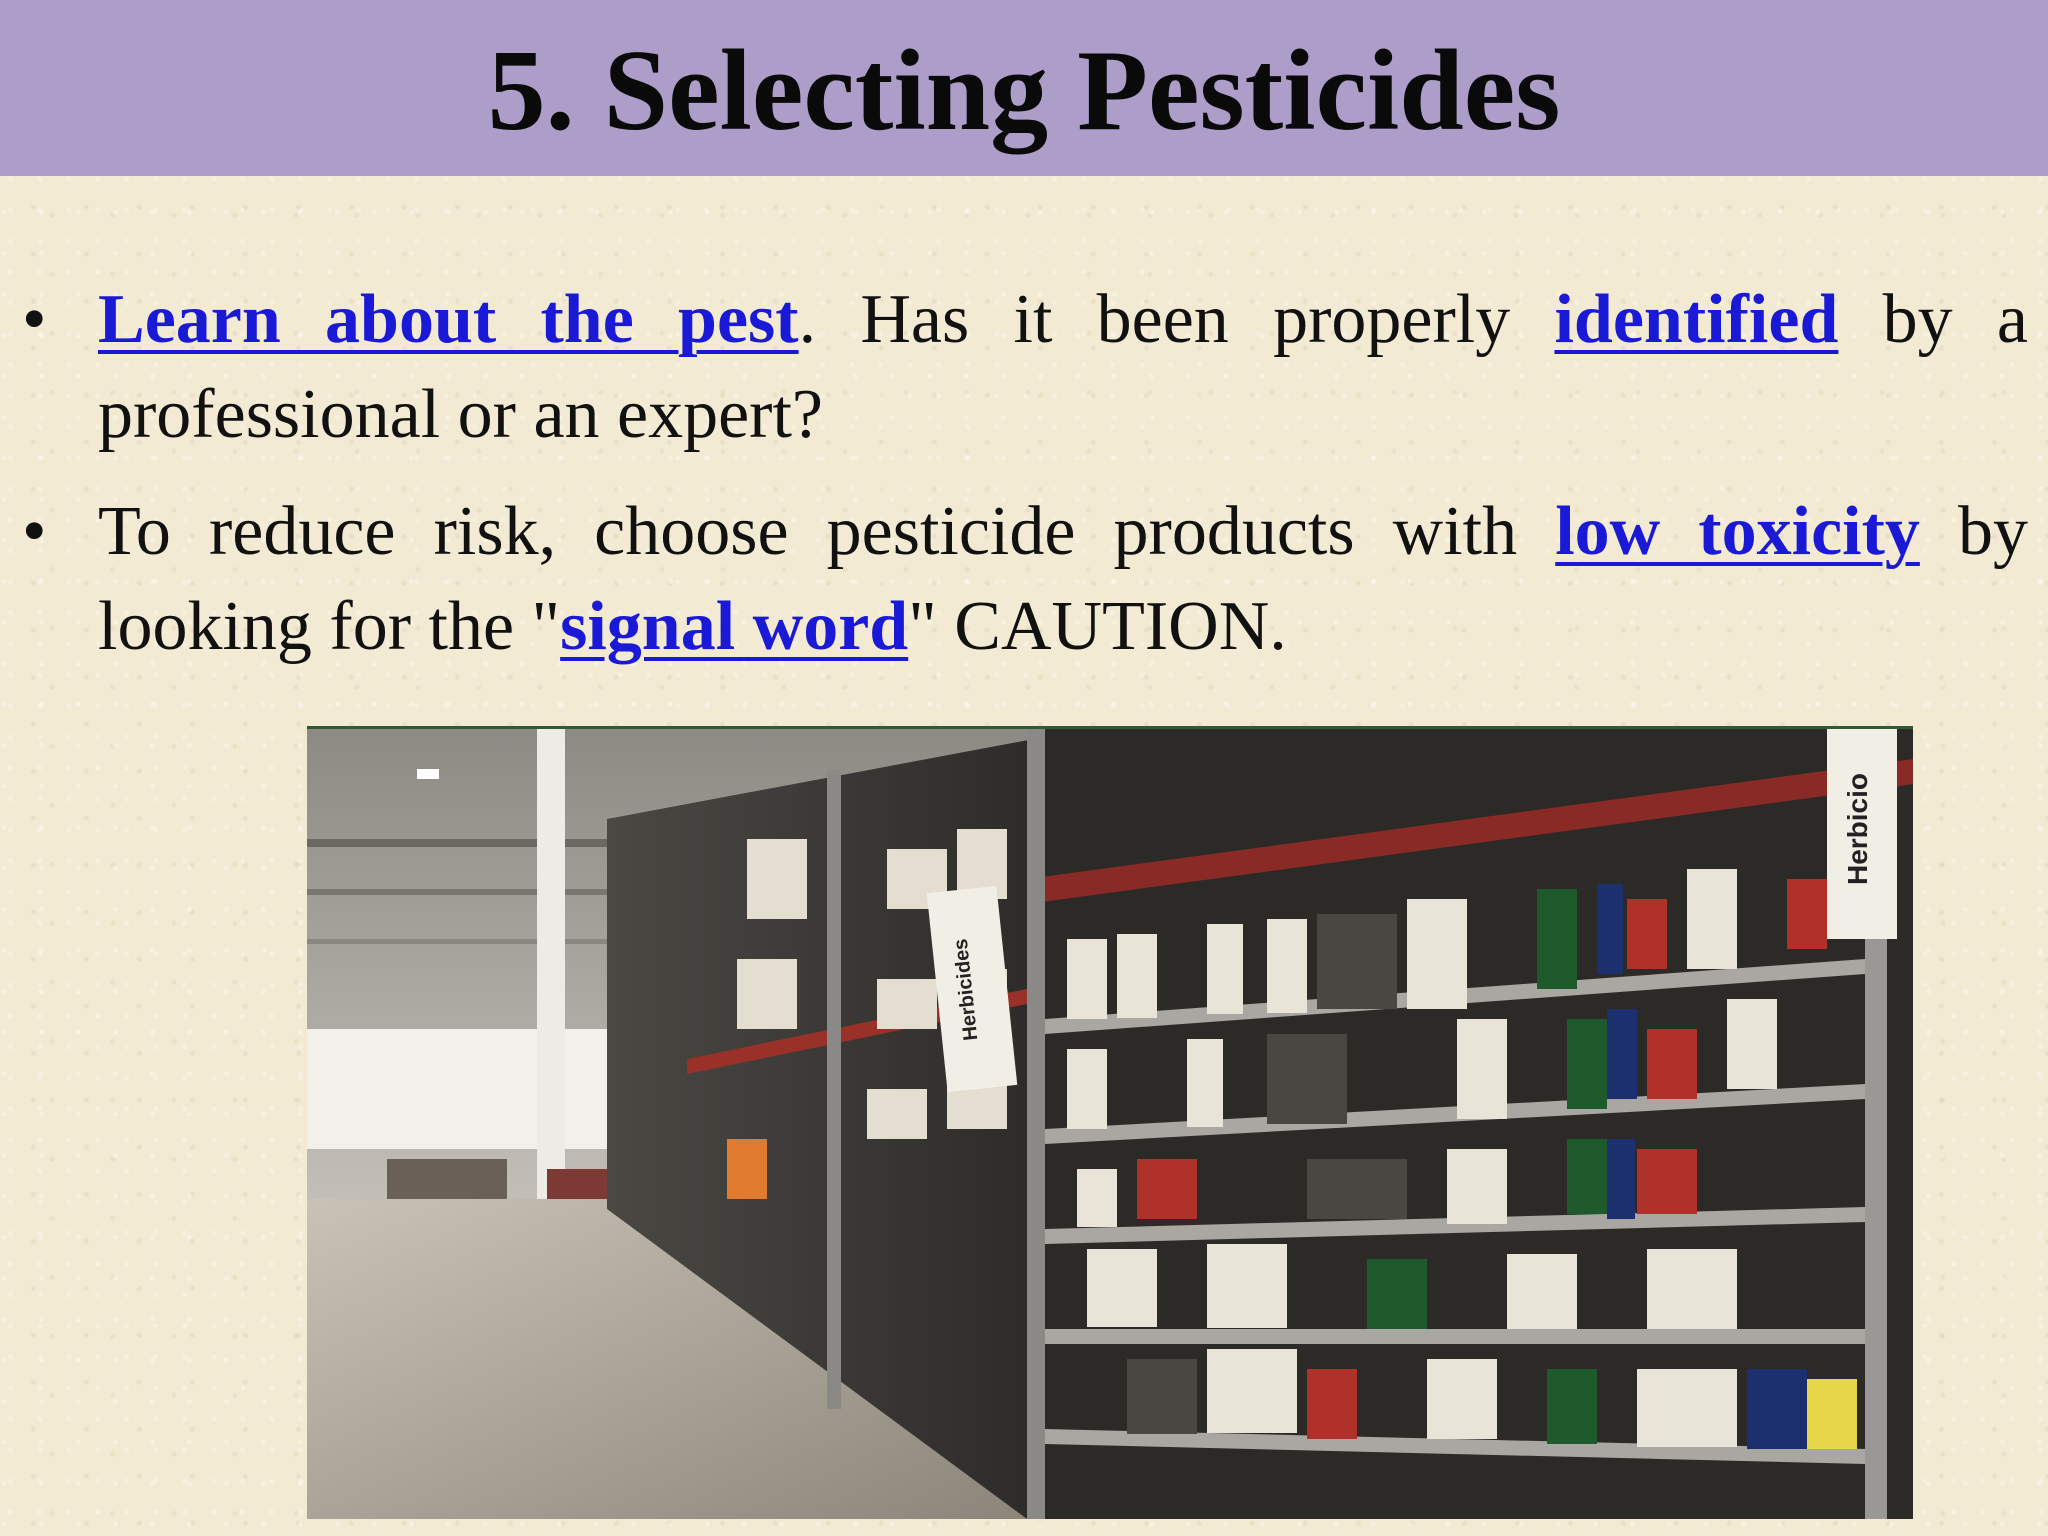 This screenshot has width=2048, height=1536. Describe the element at coordinates (1737, 531) in the screenshot. I see `low-toxicity-link: low toxicity` at that location.